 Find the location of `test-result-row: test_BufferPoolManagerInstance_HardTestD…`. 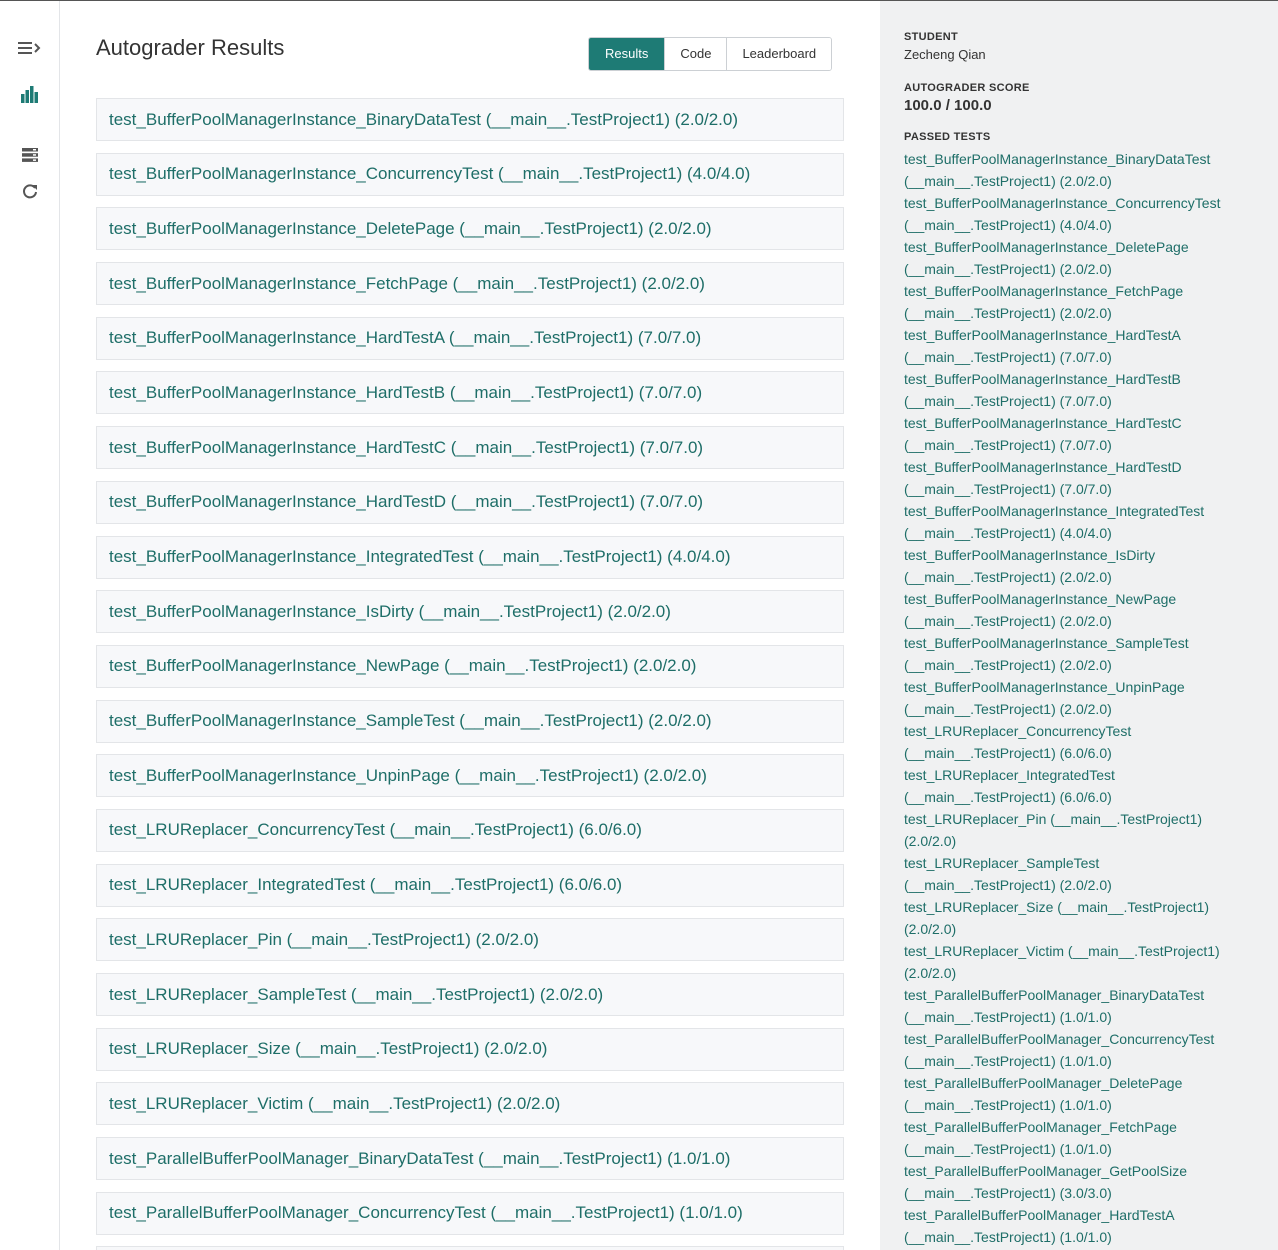

test-result-row: test_BufferPoolManagerInstance_HardTestD… is located at coordinates (470, 502).